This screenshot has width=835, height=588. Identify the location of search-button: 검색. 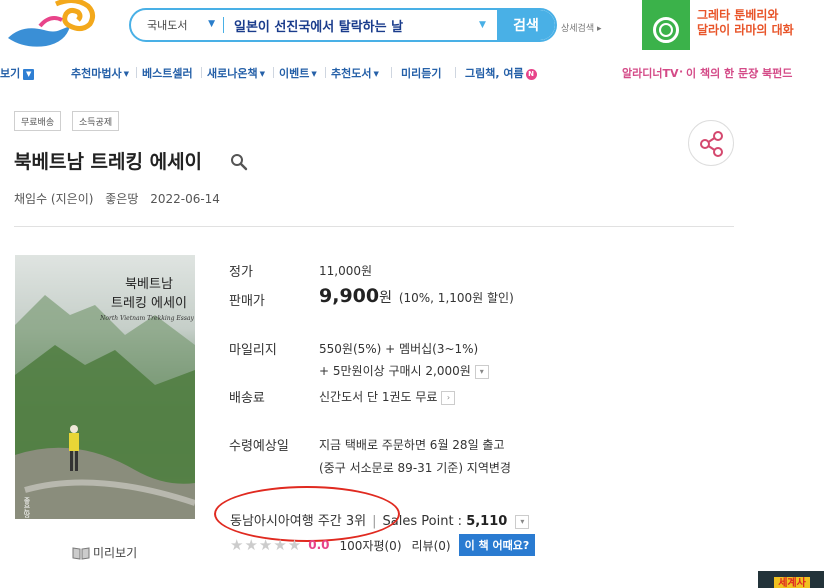
(526, 25).